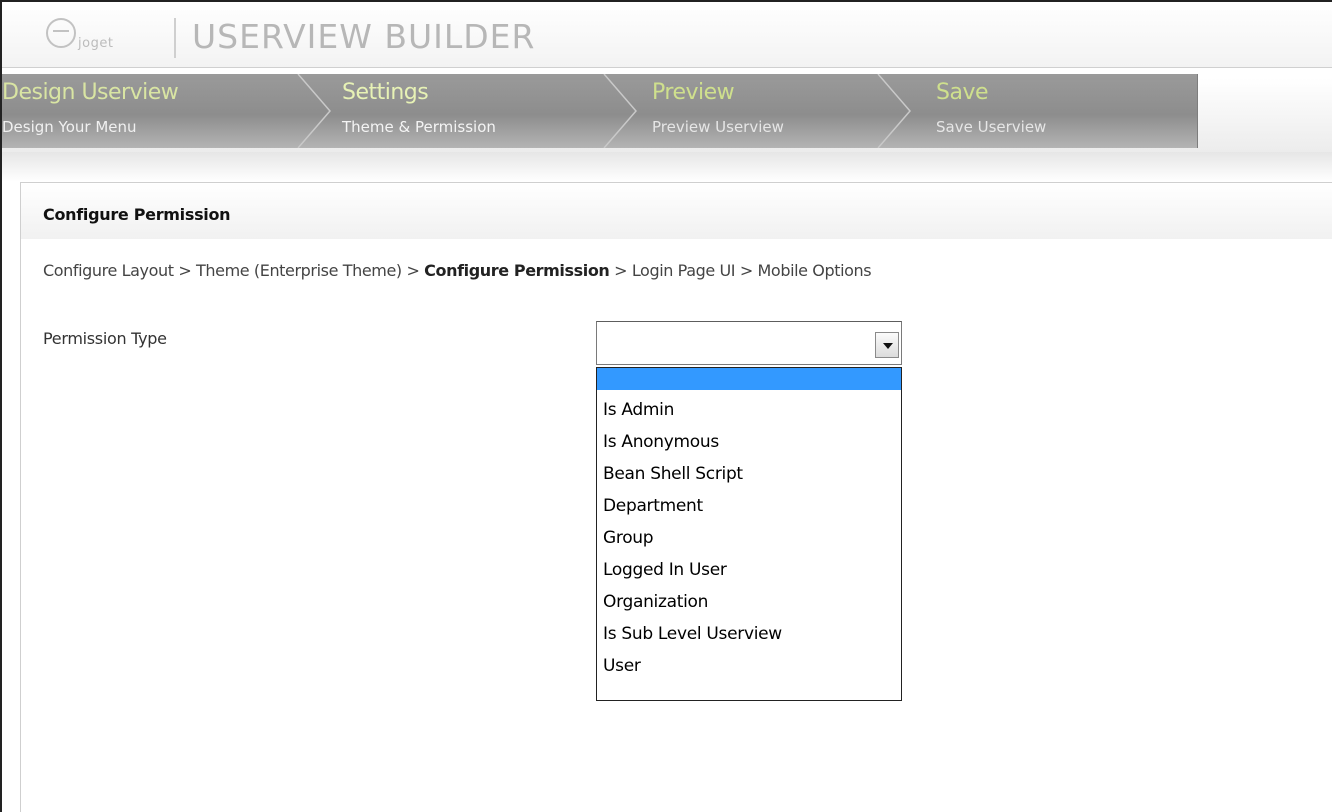 The width and height of the screenshot is (1332, 812). Describe the element at coordinates (667, 35) in the screenshot. I see `app-header: joget USERVIEW BUILDER` at that location.